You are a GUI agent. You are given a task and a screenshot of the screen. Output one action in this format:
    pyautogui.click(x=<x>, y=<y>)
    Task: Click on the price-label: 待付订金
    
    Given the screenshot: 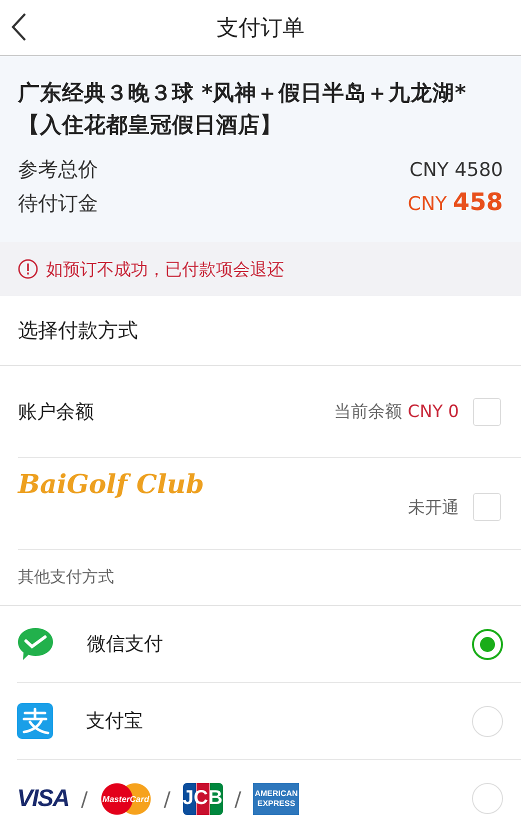 What is the action you would take?
    pyautogui.click(x=58, y=203)
    